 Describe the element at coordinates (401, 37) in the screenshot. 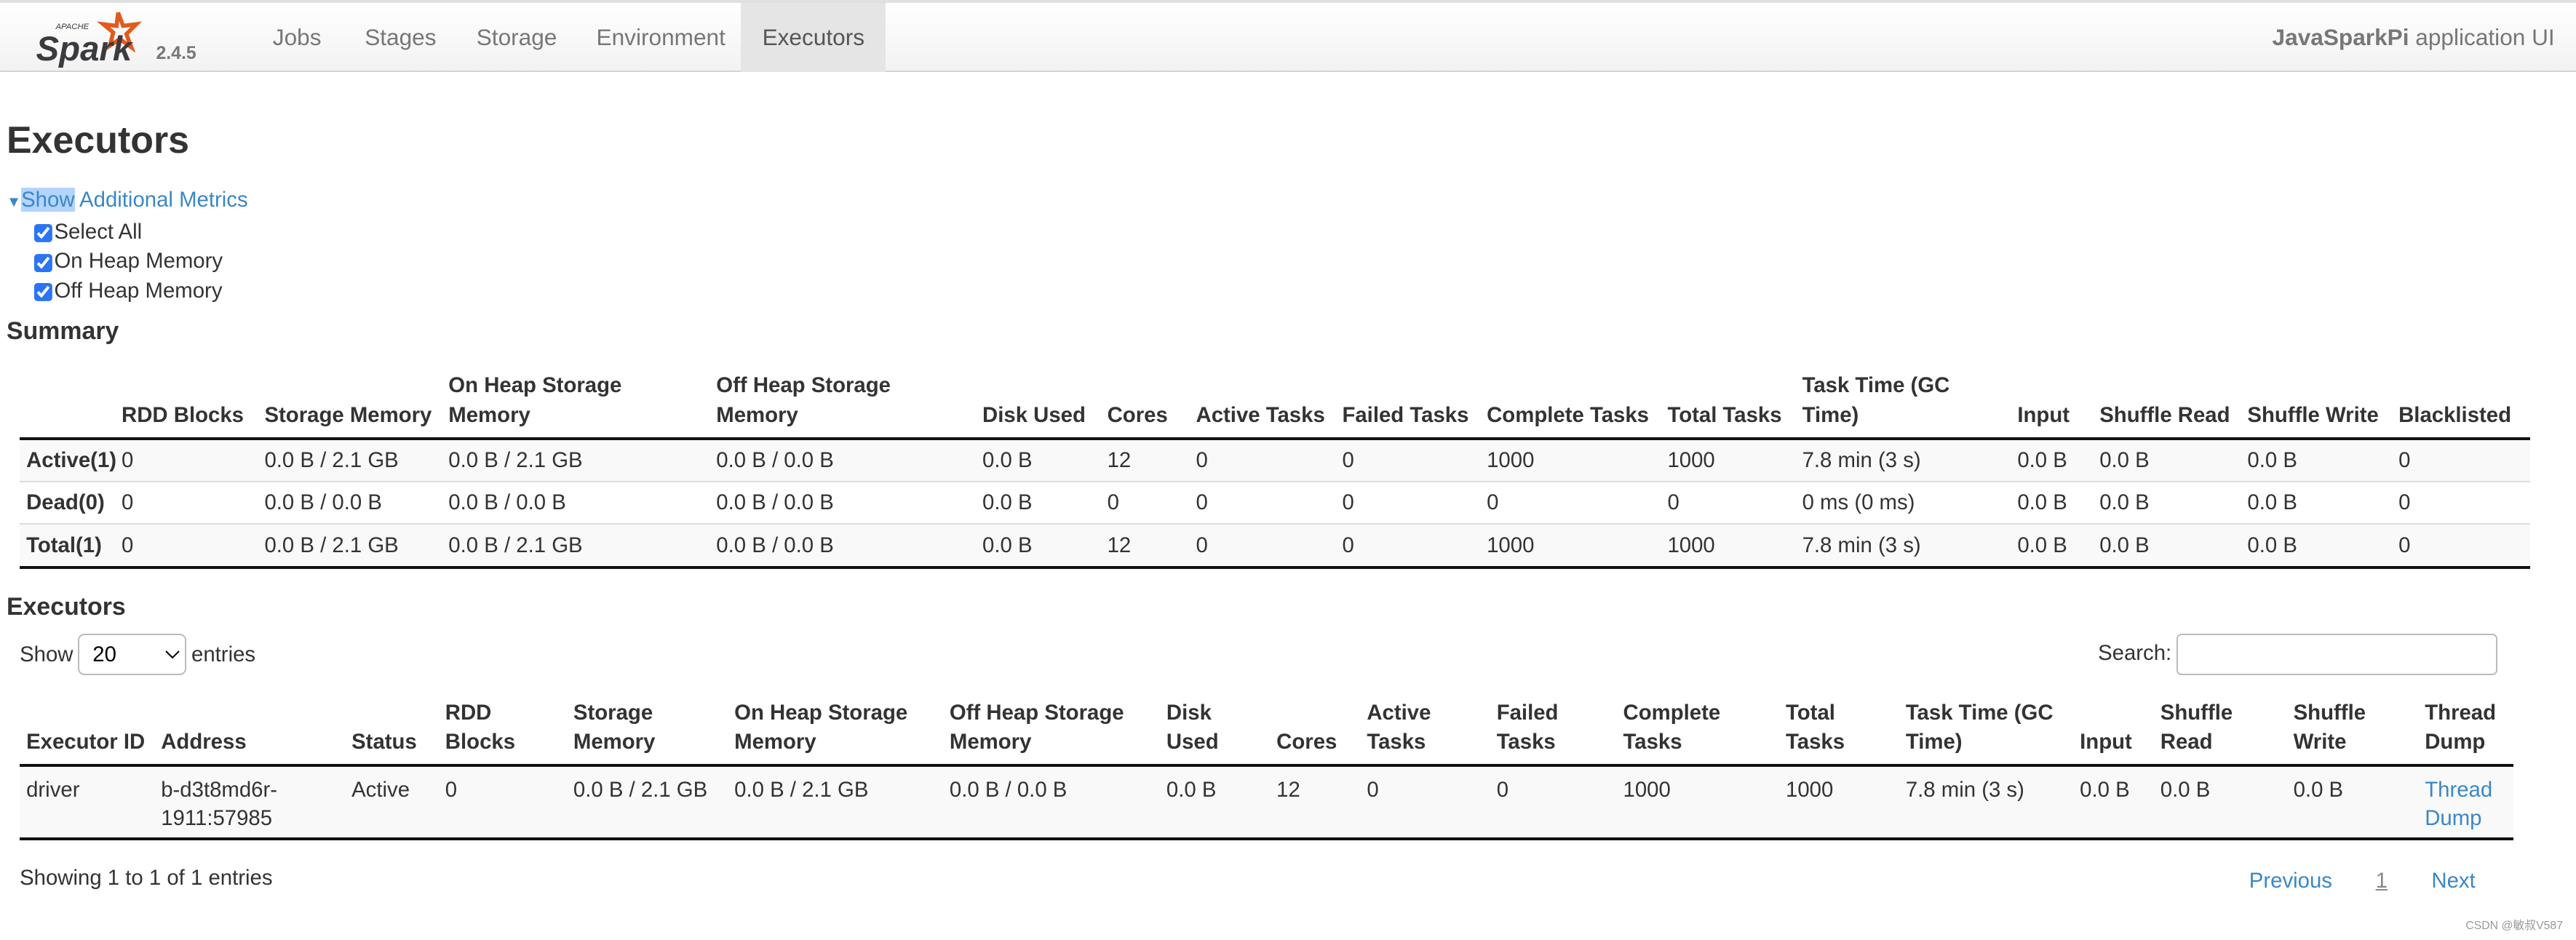

I see `tab-stages: Stages` at that location.